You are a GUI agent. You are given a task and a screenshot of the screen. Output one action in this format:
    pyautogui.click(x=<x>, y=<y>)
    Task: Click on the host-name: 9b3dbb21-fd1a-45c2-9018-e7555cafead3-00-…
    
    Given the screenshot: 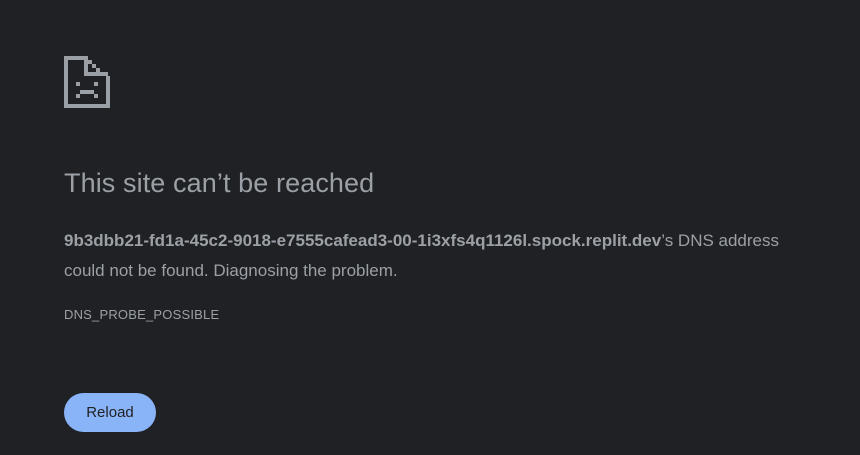 What is the action you would take?
    pyautogui.click(x=363, y=240)
    